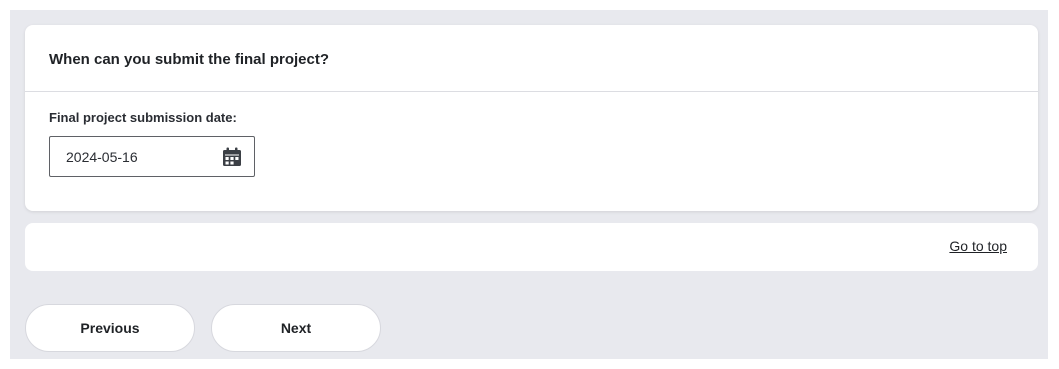 This screenshot has width=1059, height=369. What do you see at coordinates (110, 328) in the screenshot?
I see `previous-button: Previous` at bounding box center [110, 328].